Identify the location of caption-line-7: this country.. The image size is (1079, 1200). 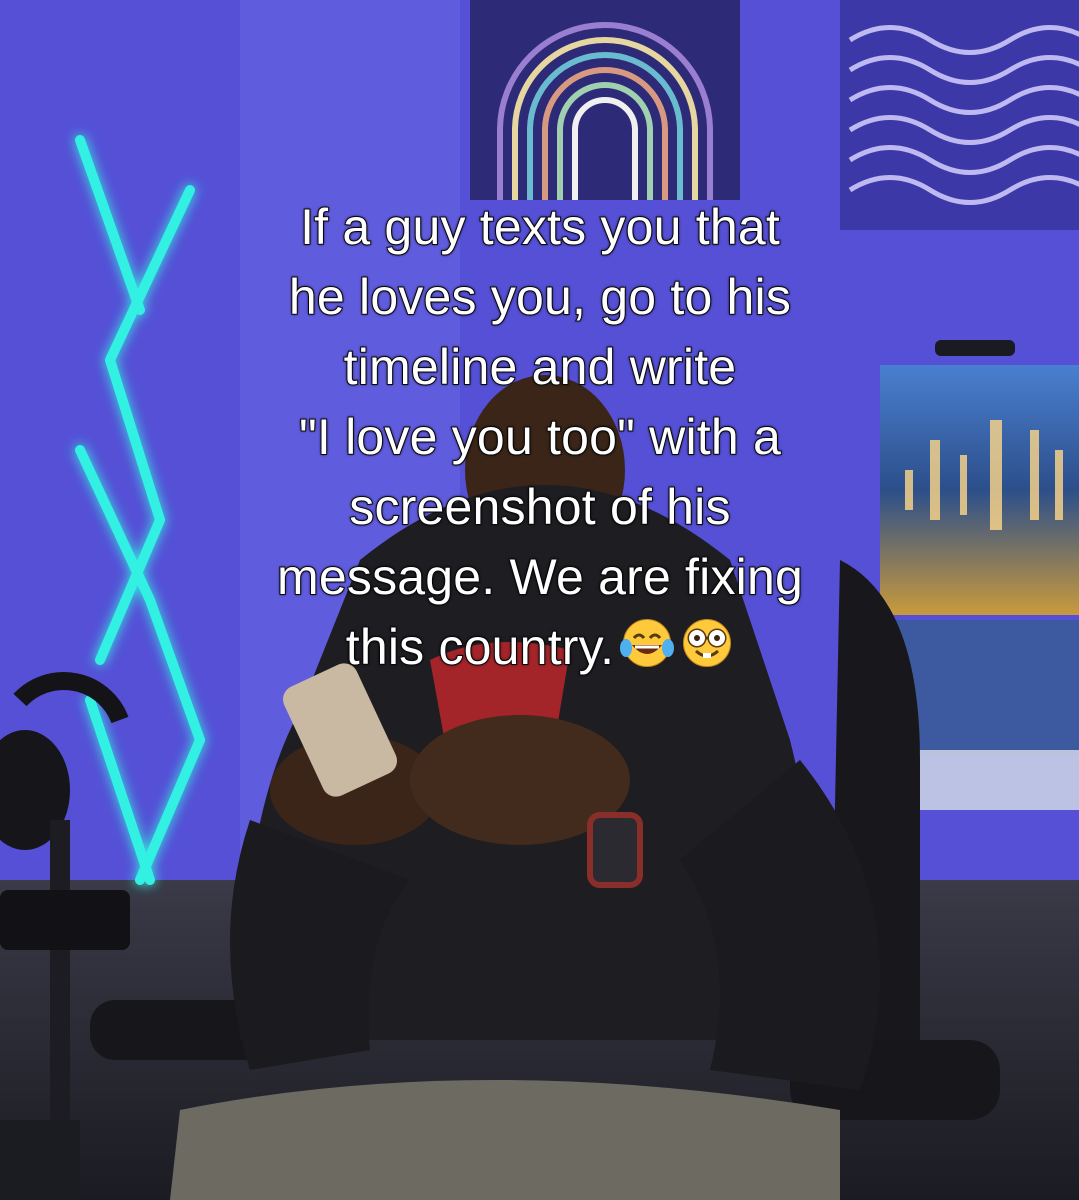
(540, 647).